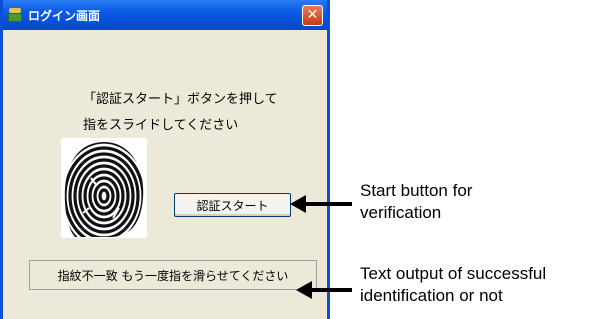 The width and height of the screenshot is (610, 319). Describe the element at coordinates (161, 125) in the screenshot. I see `instruction-line-2: 指をスライドしてください` at that location.